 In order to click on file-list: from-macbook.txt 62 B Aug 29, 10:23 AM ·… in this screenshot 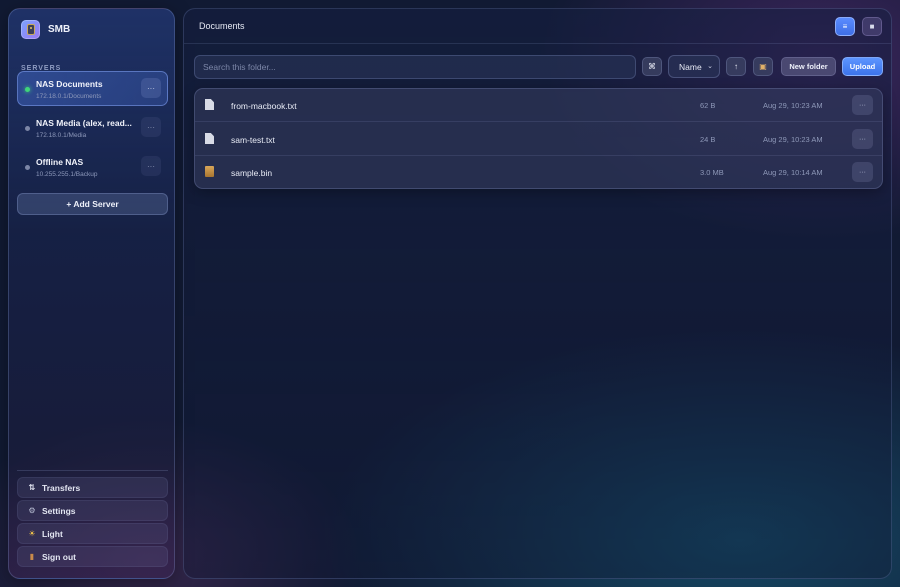, I will do `click(538, 138)`.